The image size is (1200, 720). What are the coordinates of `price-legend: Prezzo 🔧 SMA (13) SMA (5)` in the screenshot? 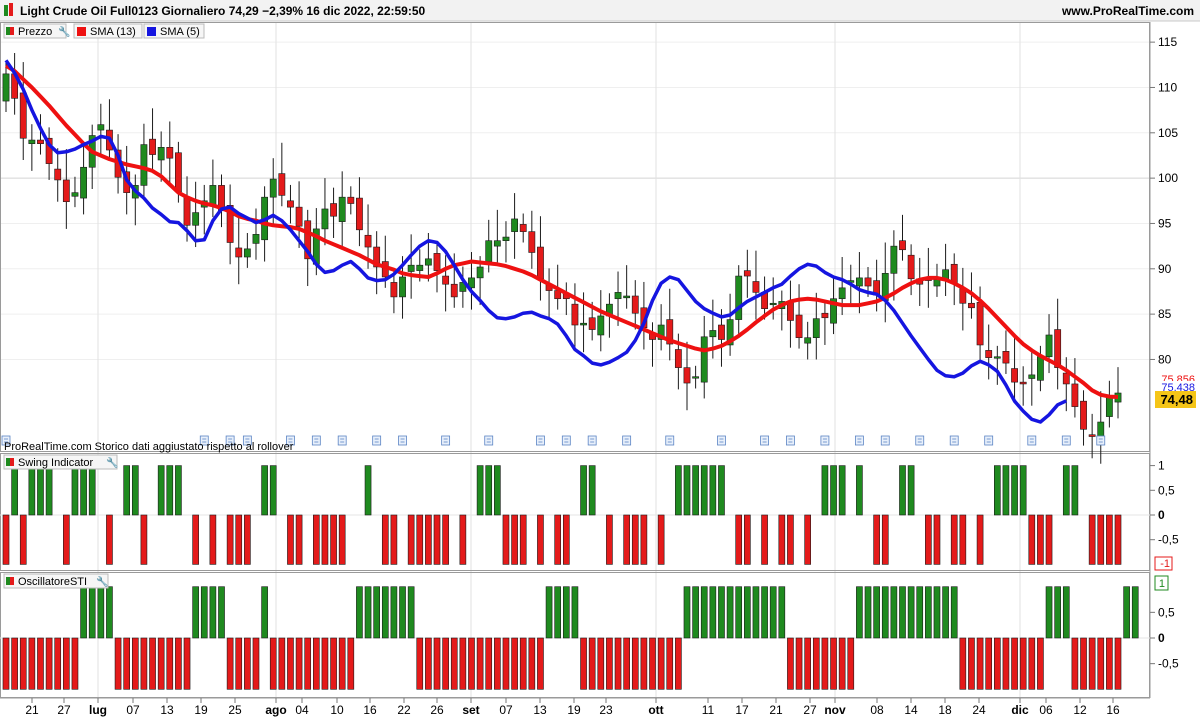 It's located at (104, 31).